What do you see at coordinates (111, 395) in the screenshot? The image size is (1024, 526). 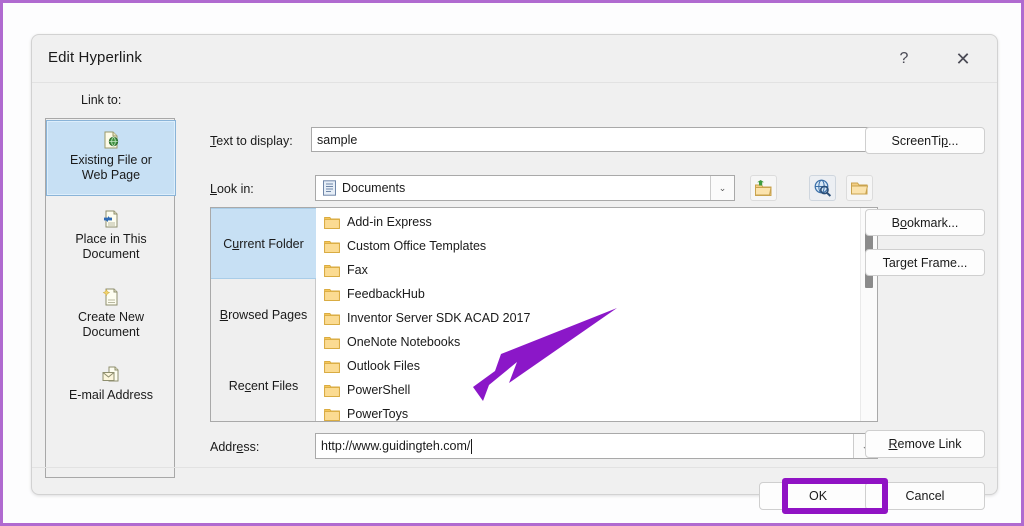 I see `sidebar-item-label: E-mail Address` at bounding box center [111, 395].